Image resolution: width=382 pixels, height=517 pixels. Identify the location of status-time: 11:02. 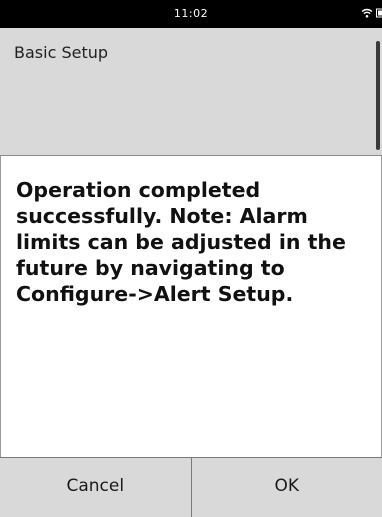
(191, 13).